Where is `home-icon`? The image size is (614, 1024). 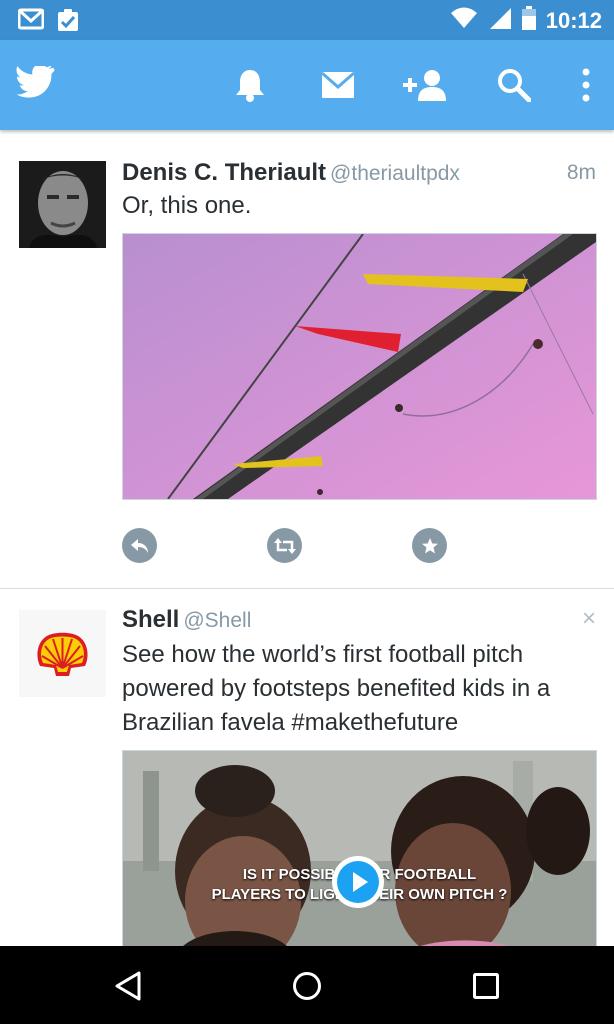 home-icon is located at coordinates (307, 986).